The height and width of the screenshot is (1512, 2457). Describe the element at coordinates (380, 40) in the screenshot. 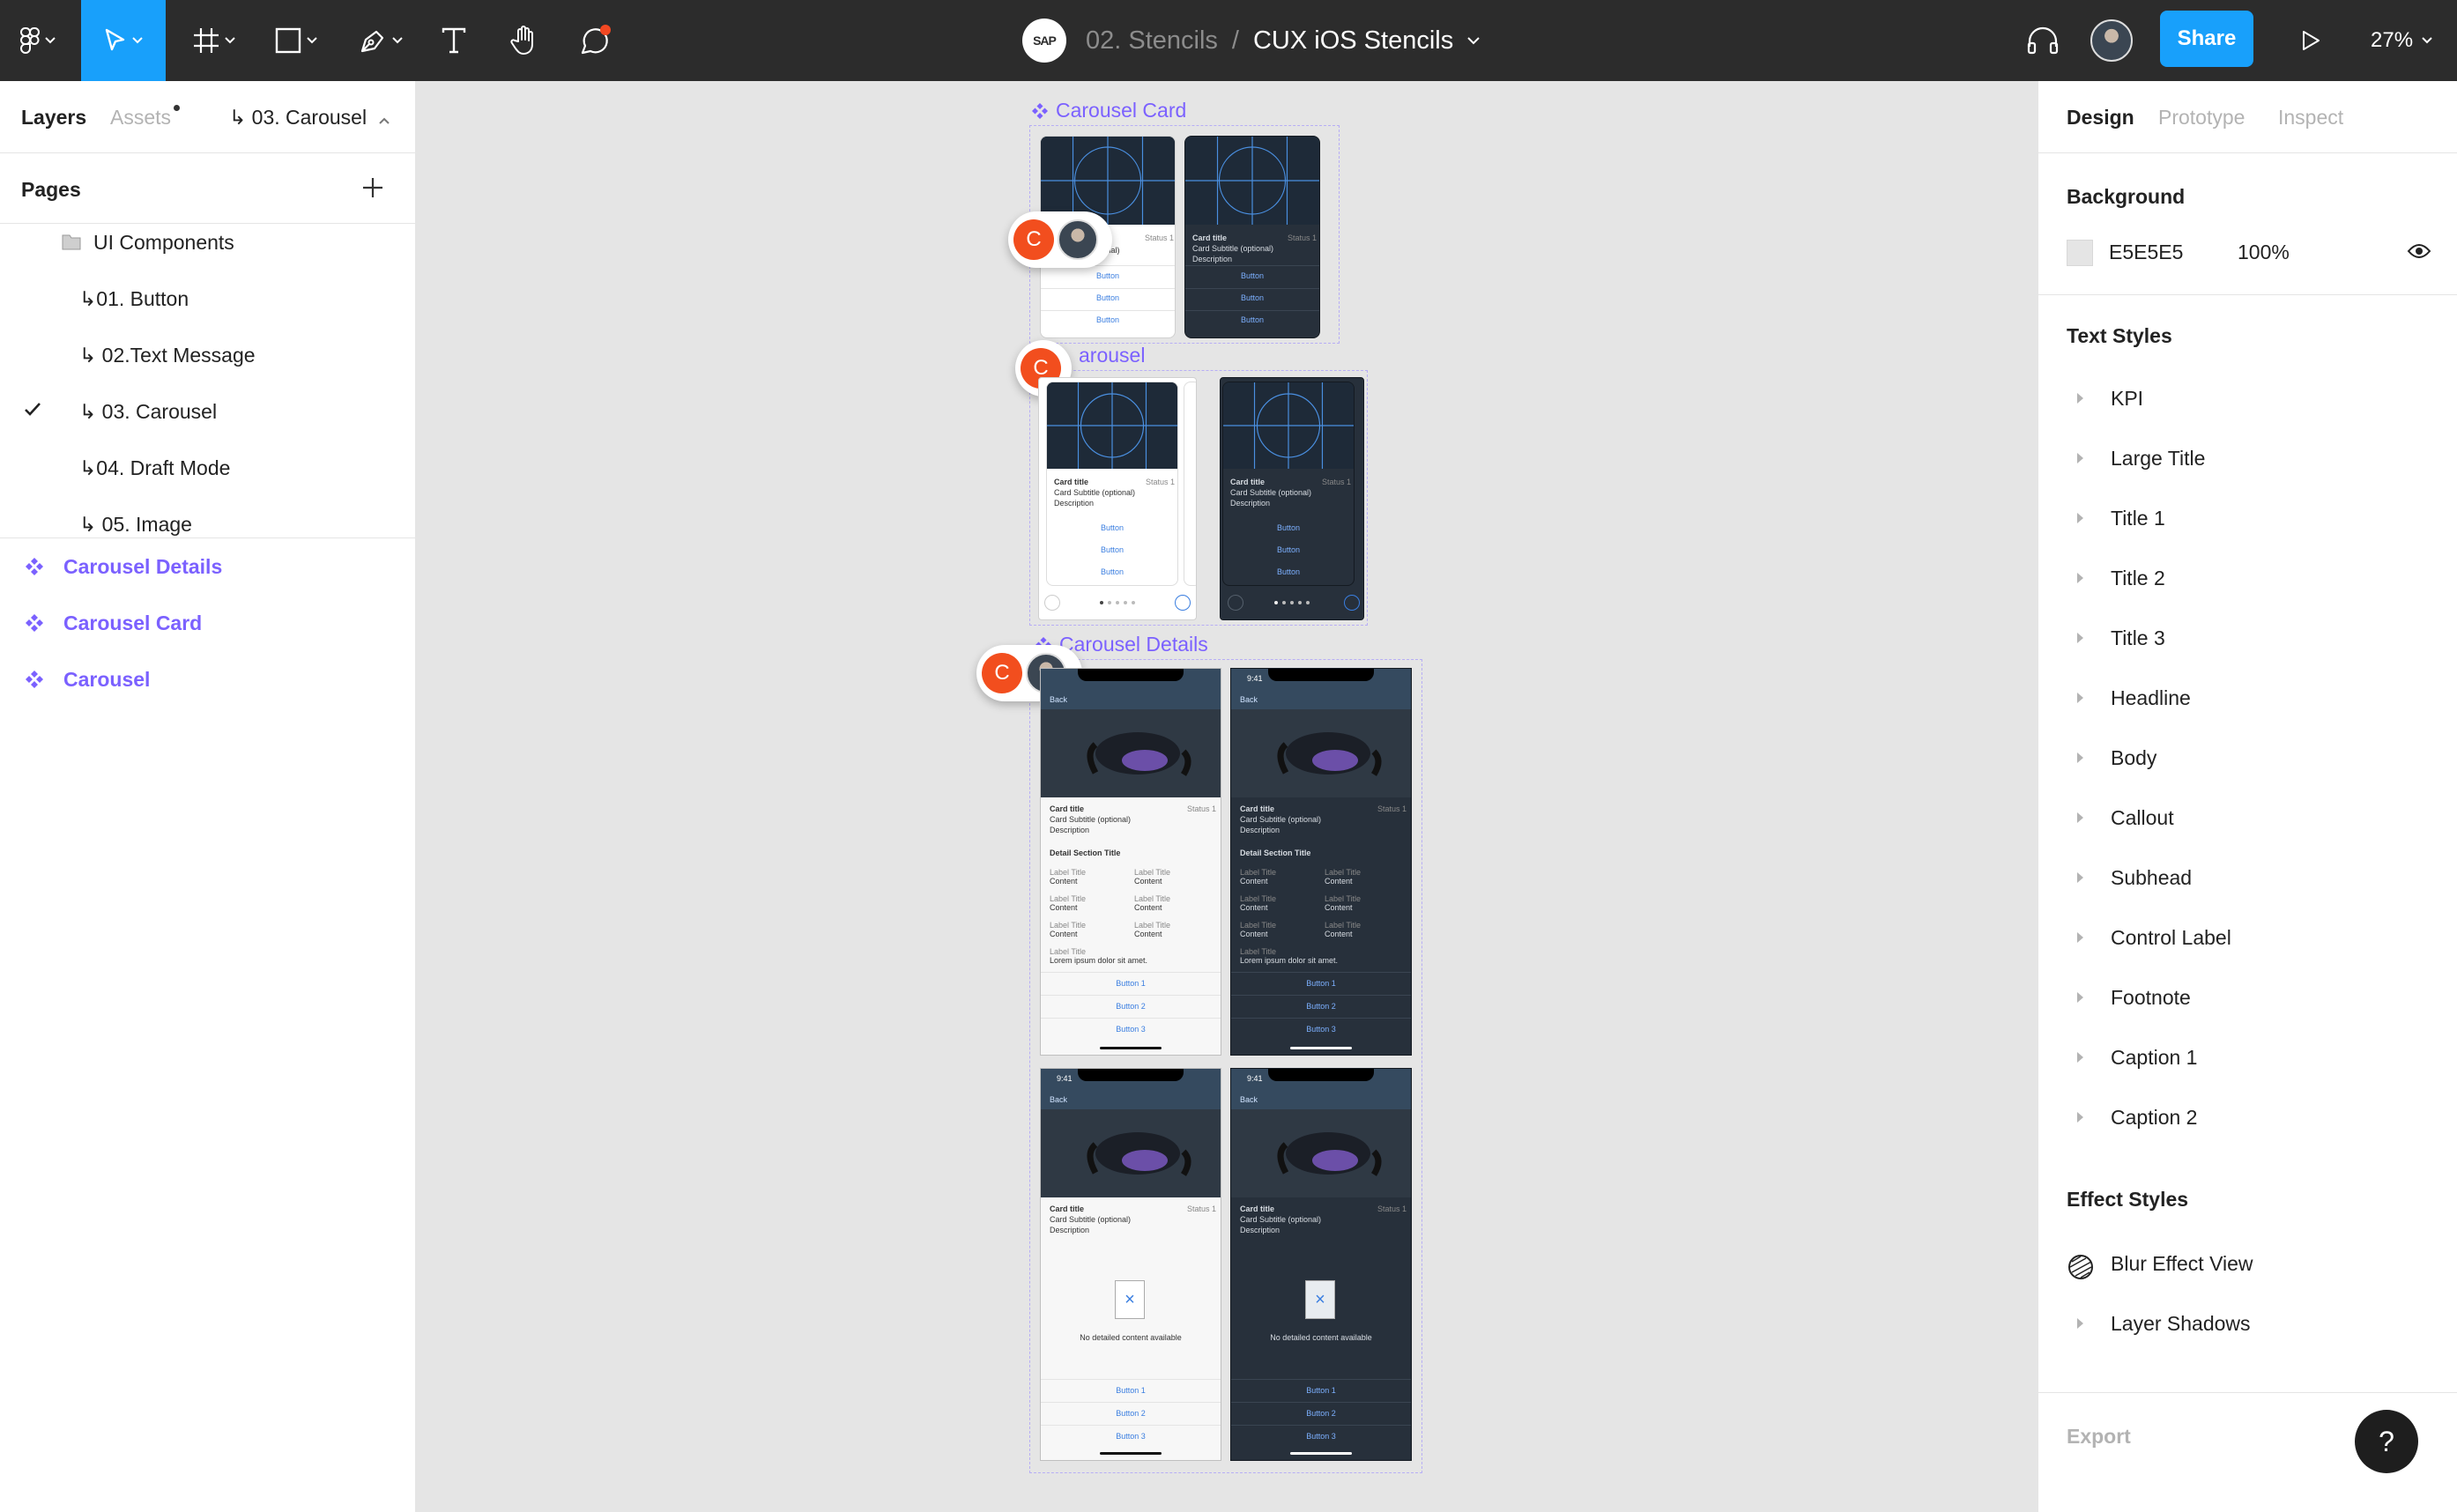

I see `pen-tool-button` at that location.